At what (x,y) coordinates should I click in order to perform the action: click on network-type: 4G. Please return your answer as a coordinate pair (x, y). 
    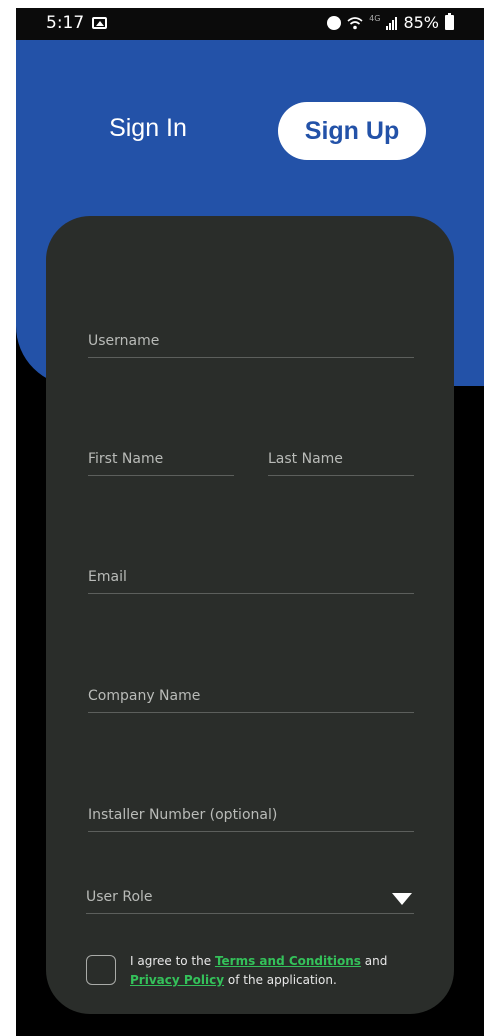
    Looking at the image, I should click on (375, 18).